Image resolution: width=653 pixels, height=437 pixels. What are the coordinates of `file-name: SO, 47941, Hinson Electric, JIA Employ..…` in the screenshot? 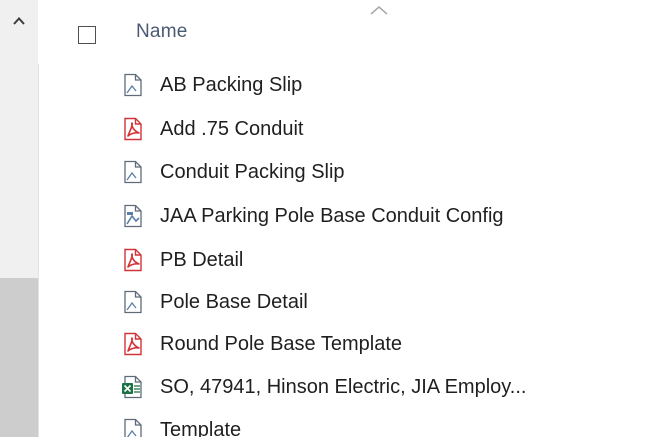 It's located at (343, 386).